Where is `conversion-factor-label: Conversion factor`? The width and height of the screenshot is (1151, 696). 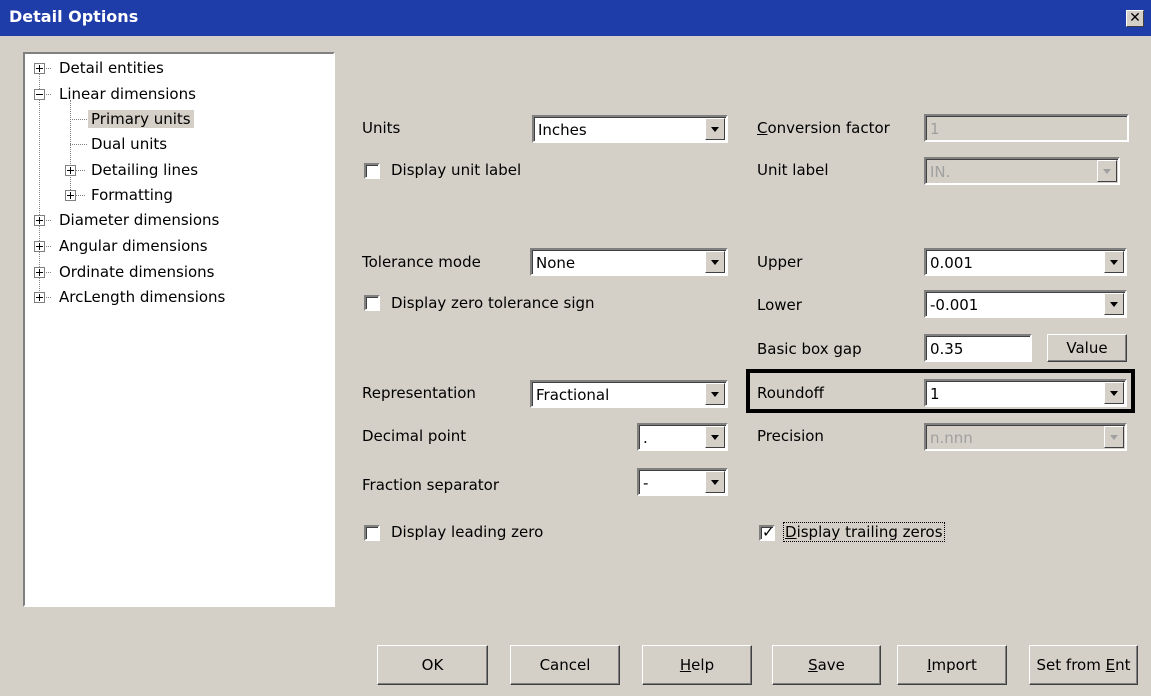 conversion-factor-label: Conversion factor is located at coordinates (823, 128).